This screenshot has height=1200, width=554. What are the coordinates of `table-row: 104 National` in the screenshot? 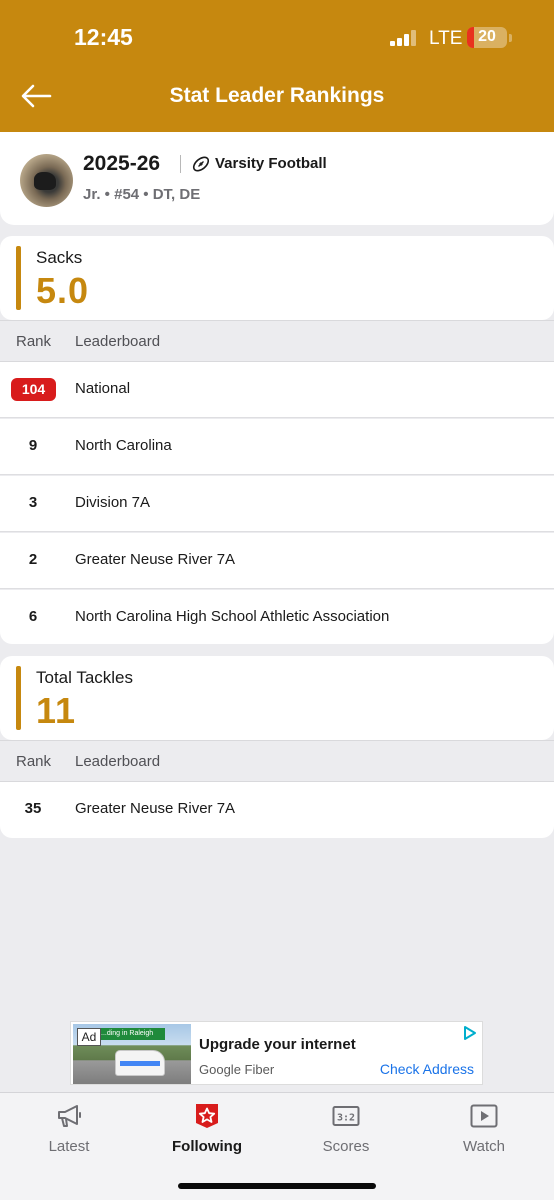 It's located at (277, 390).